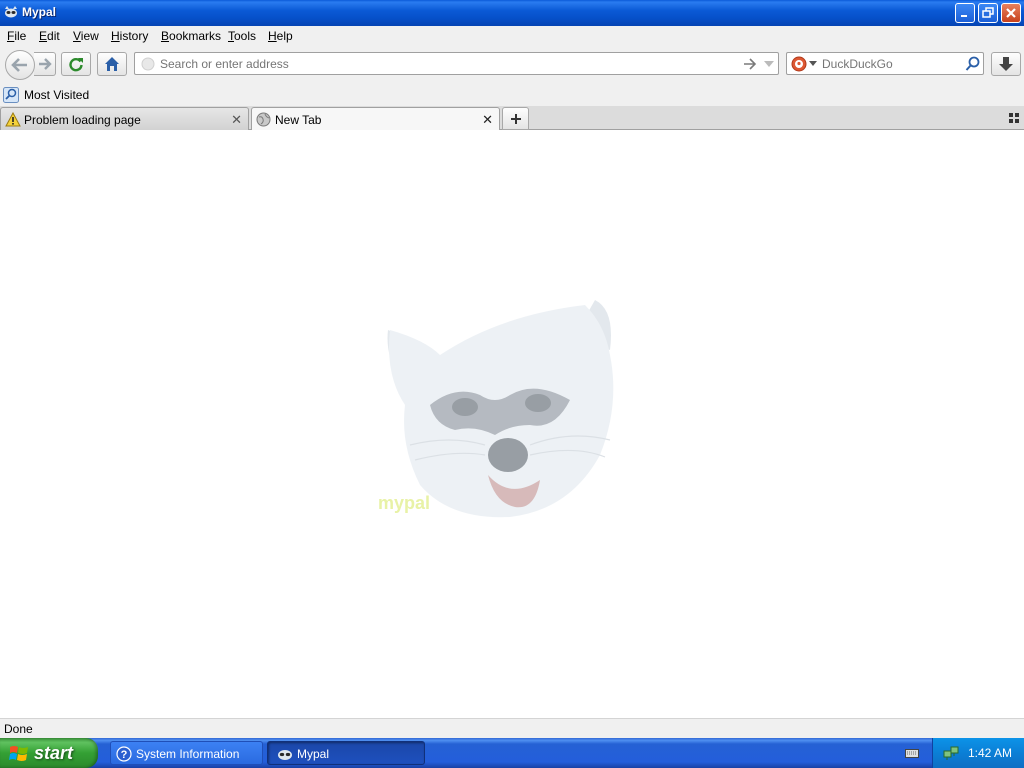  I want to click on bookmarks-toolbar: Most Visited, so click(512, 95).